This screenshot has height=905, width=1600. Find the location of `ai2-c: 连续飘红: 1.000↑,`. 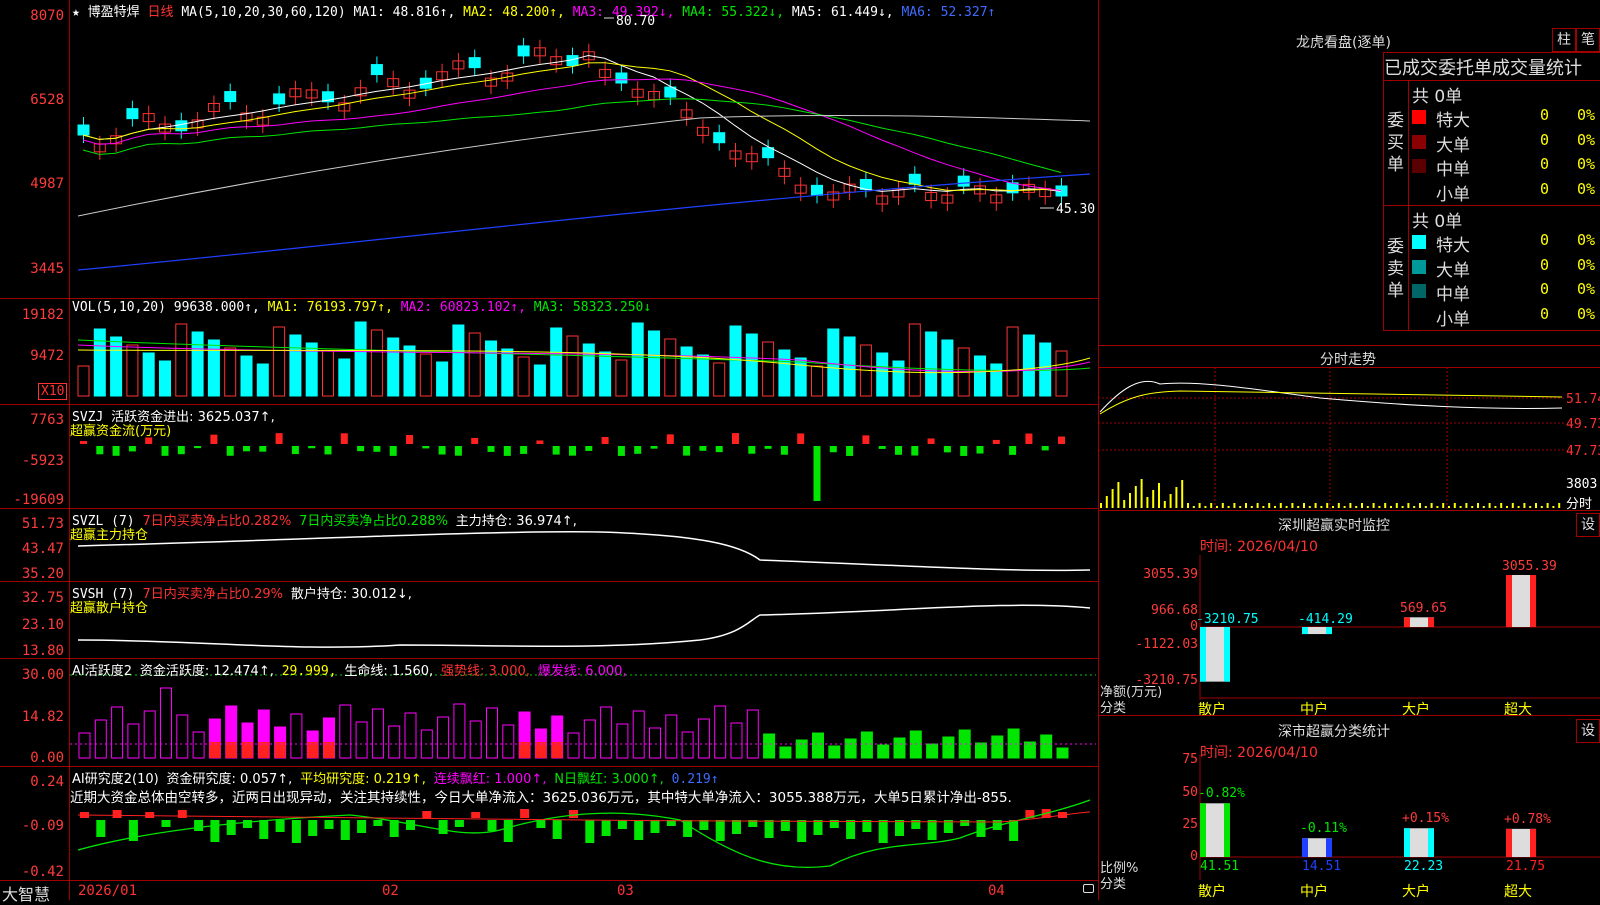

ai2-c: 连续飘红: 1.000↑, is located at coordinates (490, 779).